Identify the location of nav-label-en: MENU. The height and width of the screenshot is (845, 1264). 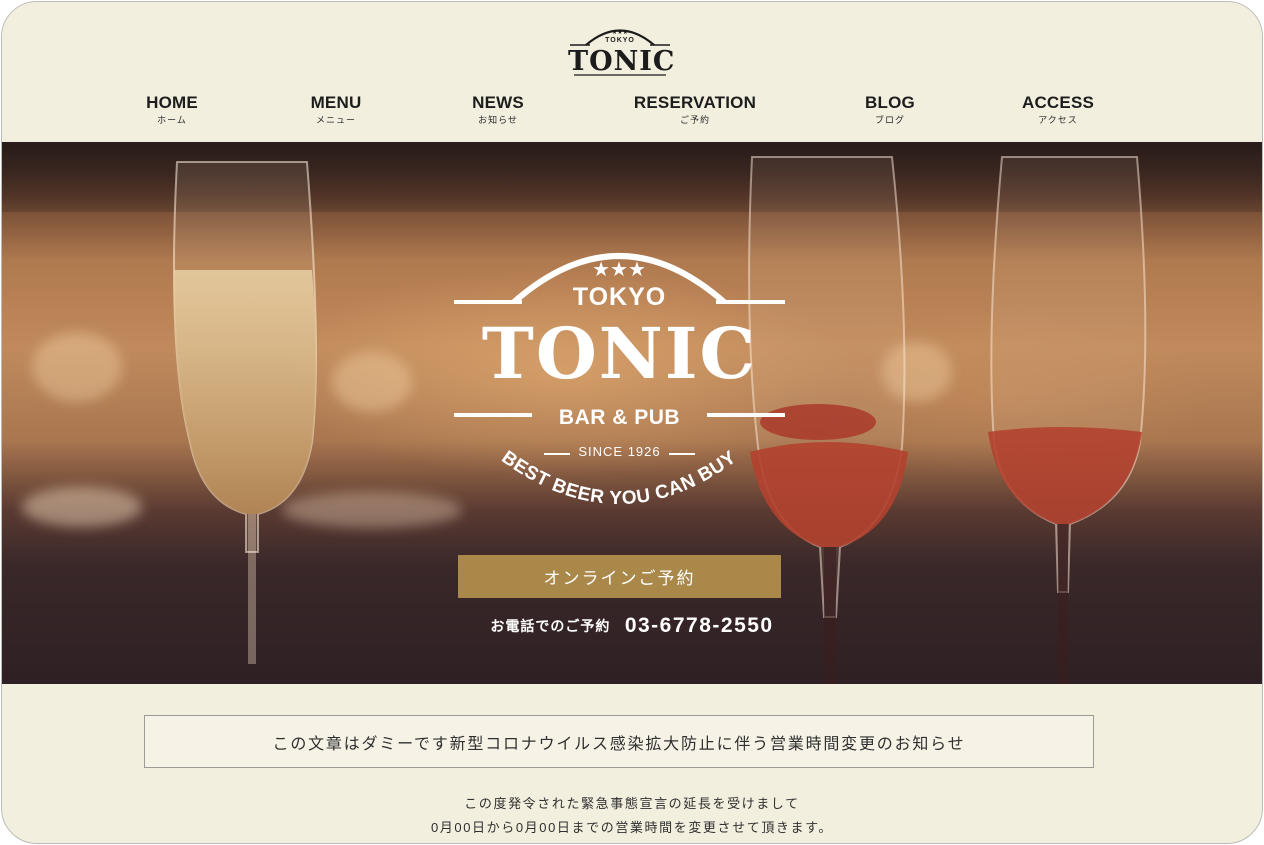
(336, 102).